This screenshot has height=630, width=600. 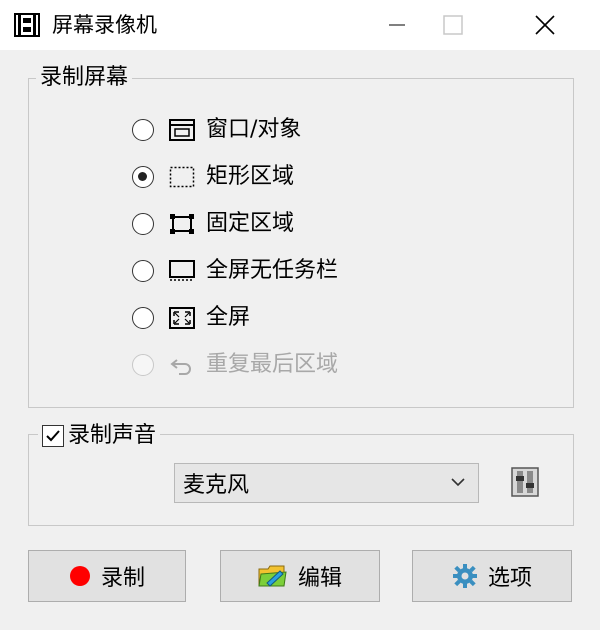 I want to click on checkmark-icon, so click(x=53, y=436).